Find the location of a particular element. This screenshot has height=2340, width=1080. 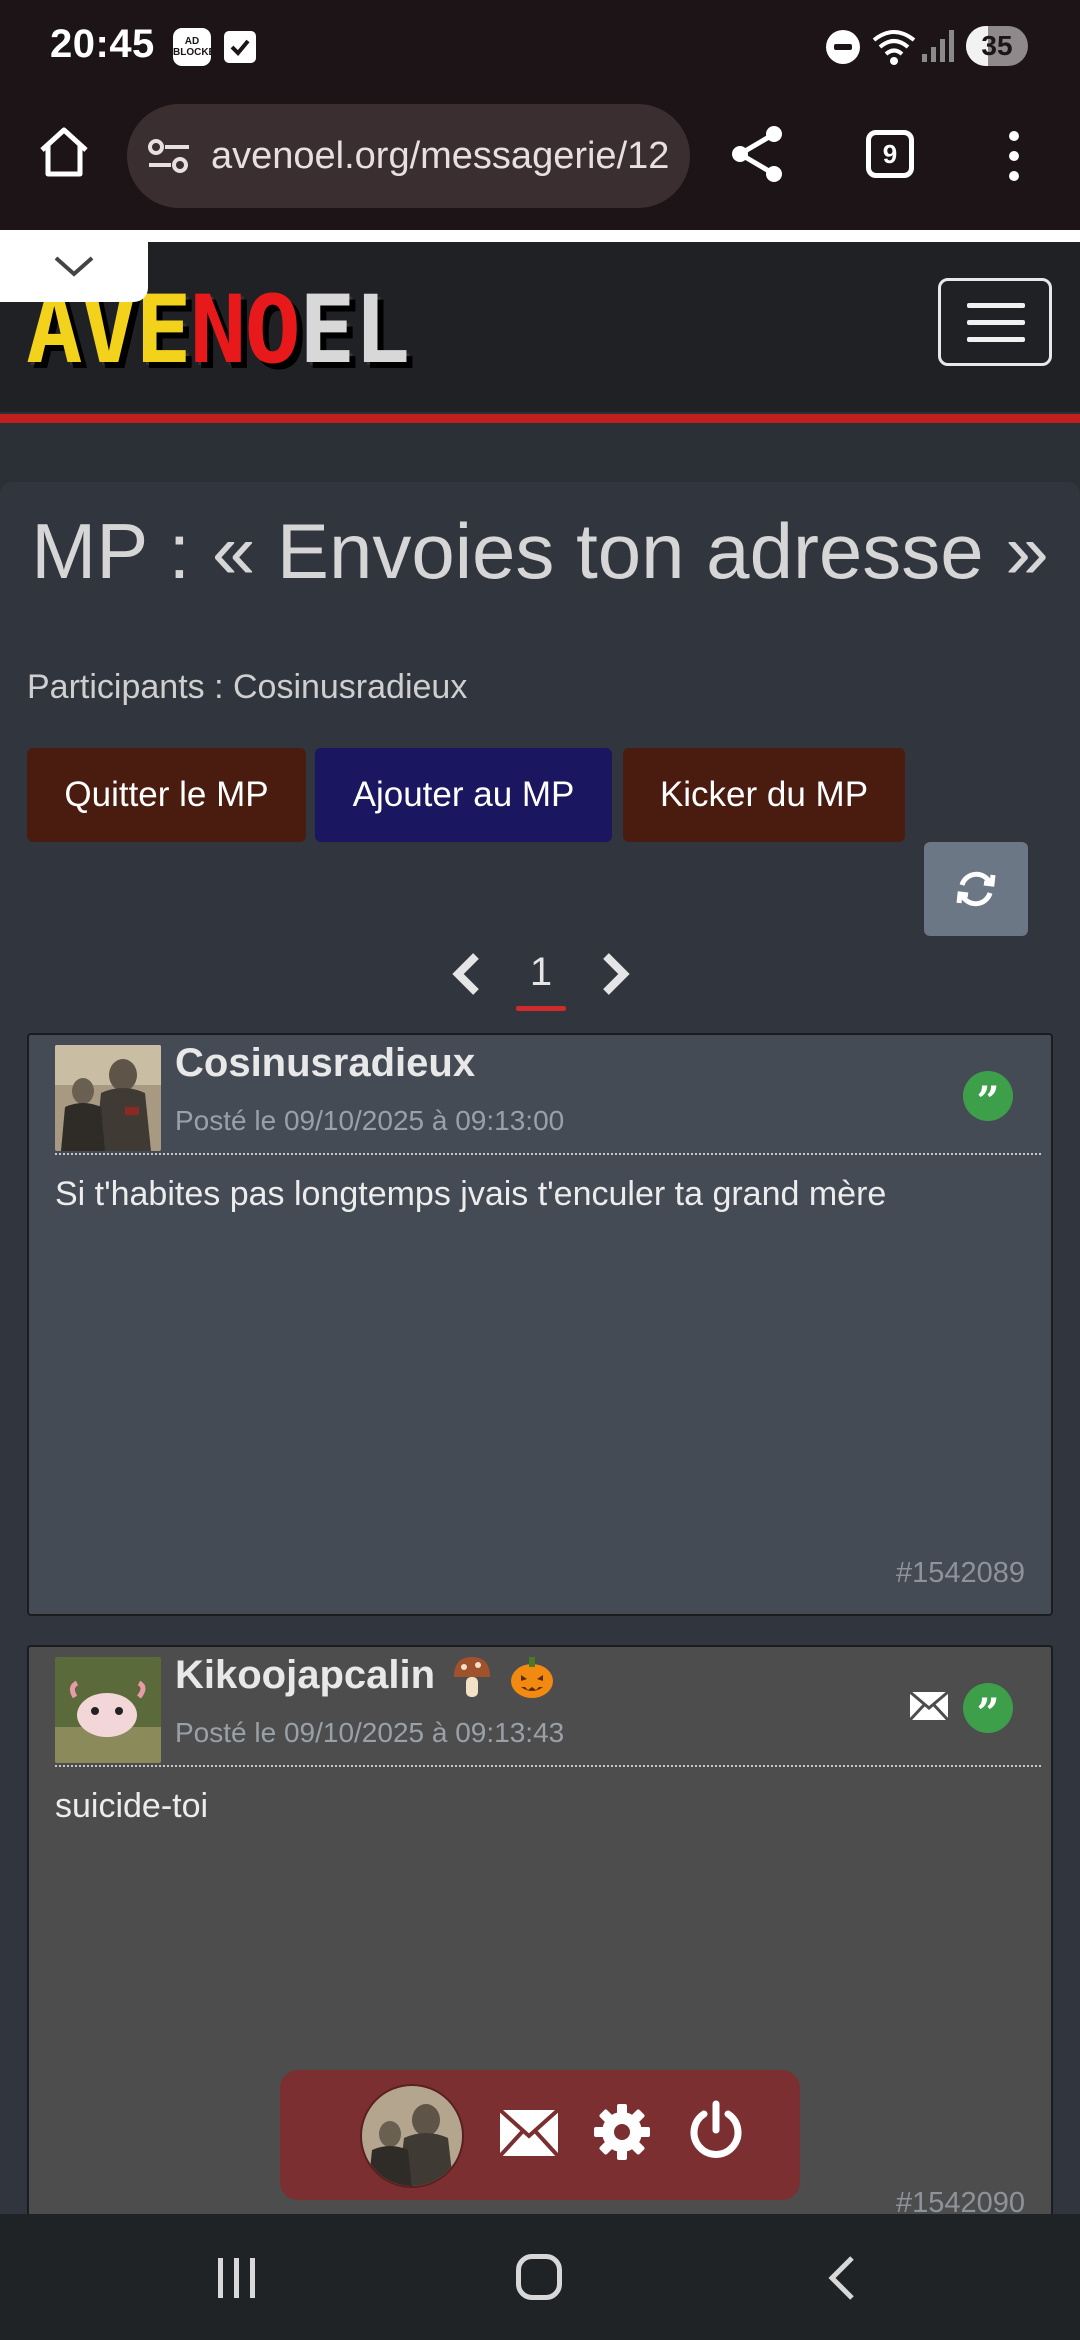

gear-icon is located at coordinates (622, 2132).